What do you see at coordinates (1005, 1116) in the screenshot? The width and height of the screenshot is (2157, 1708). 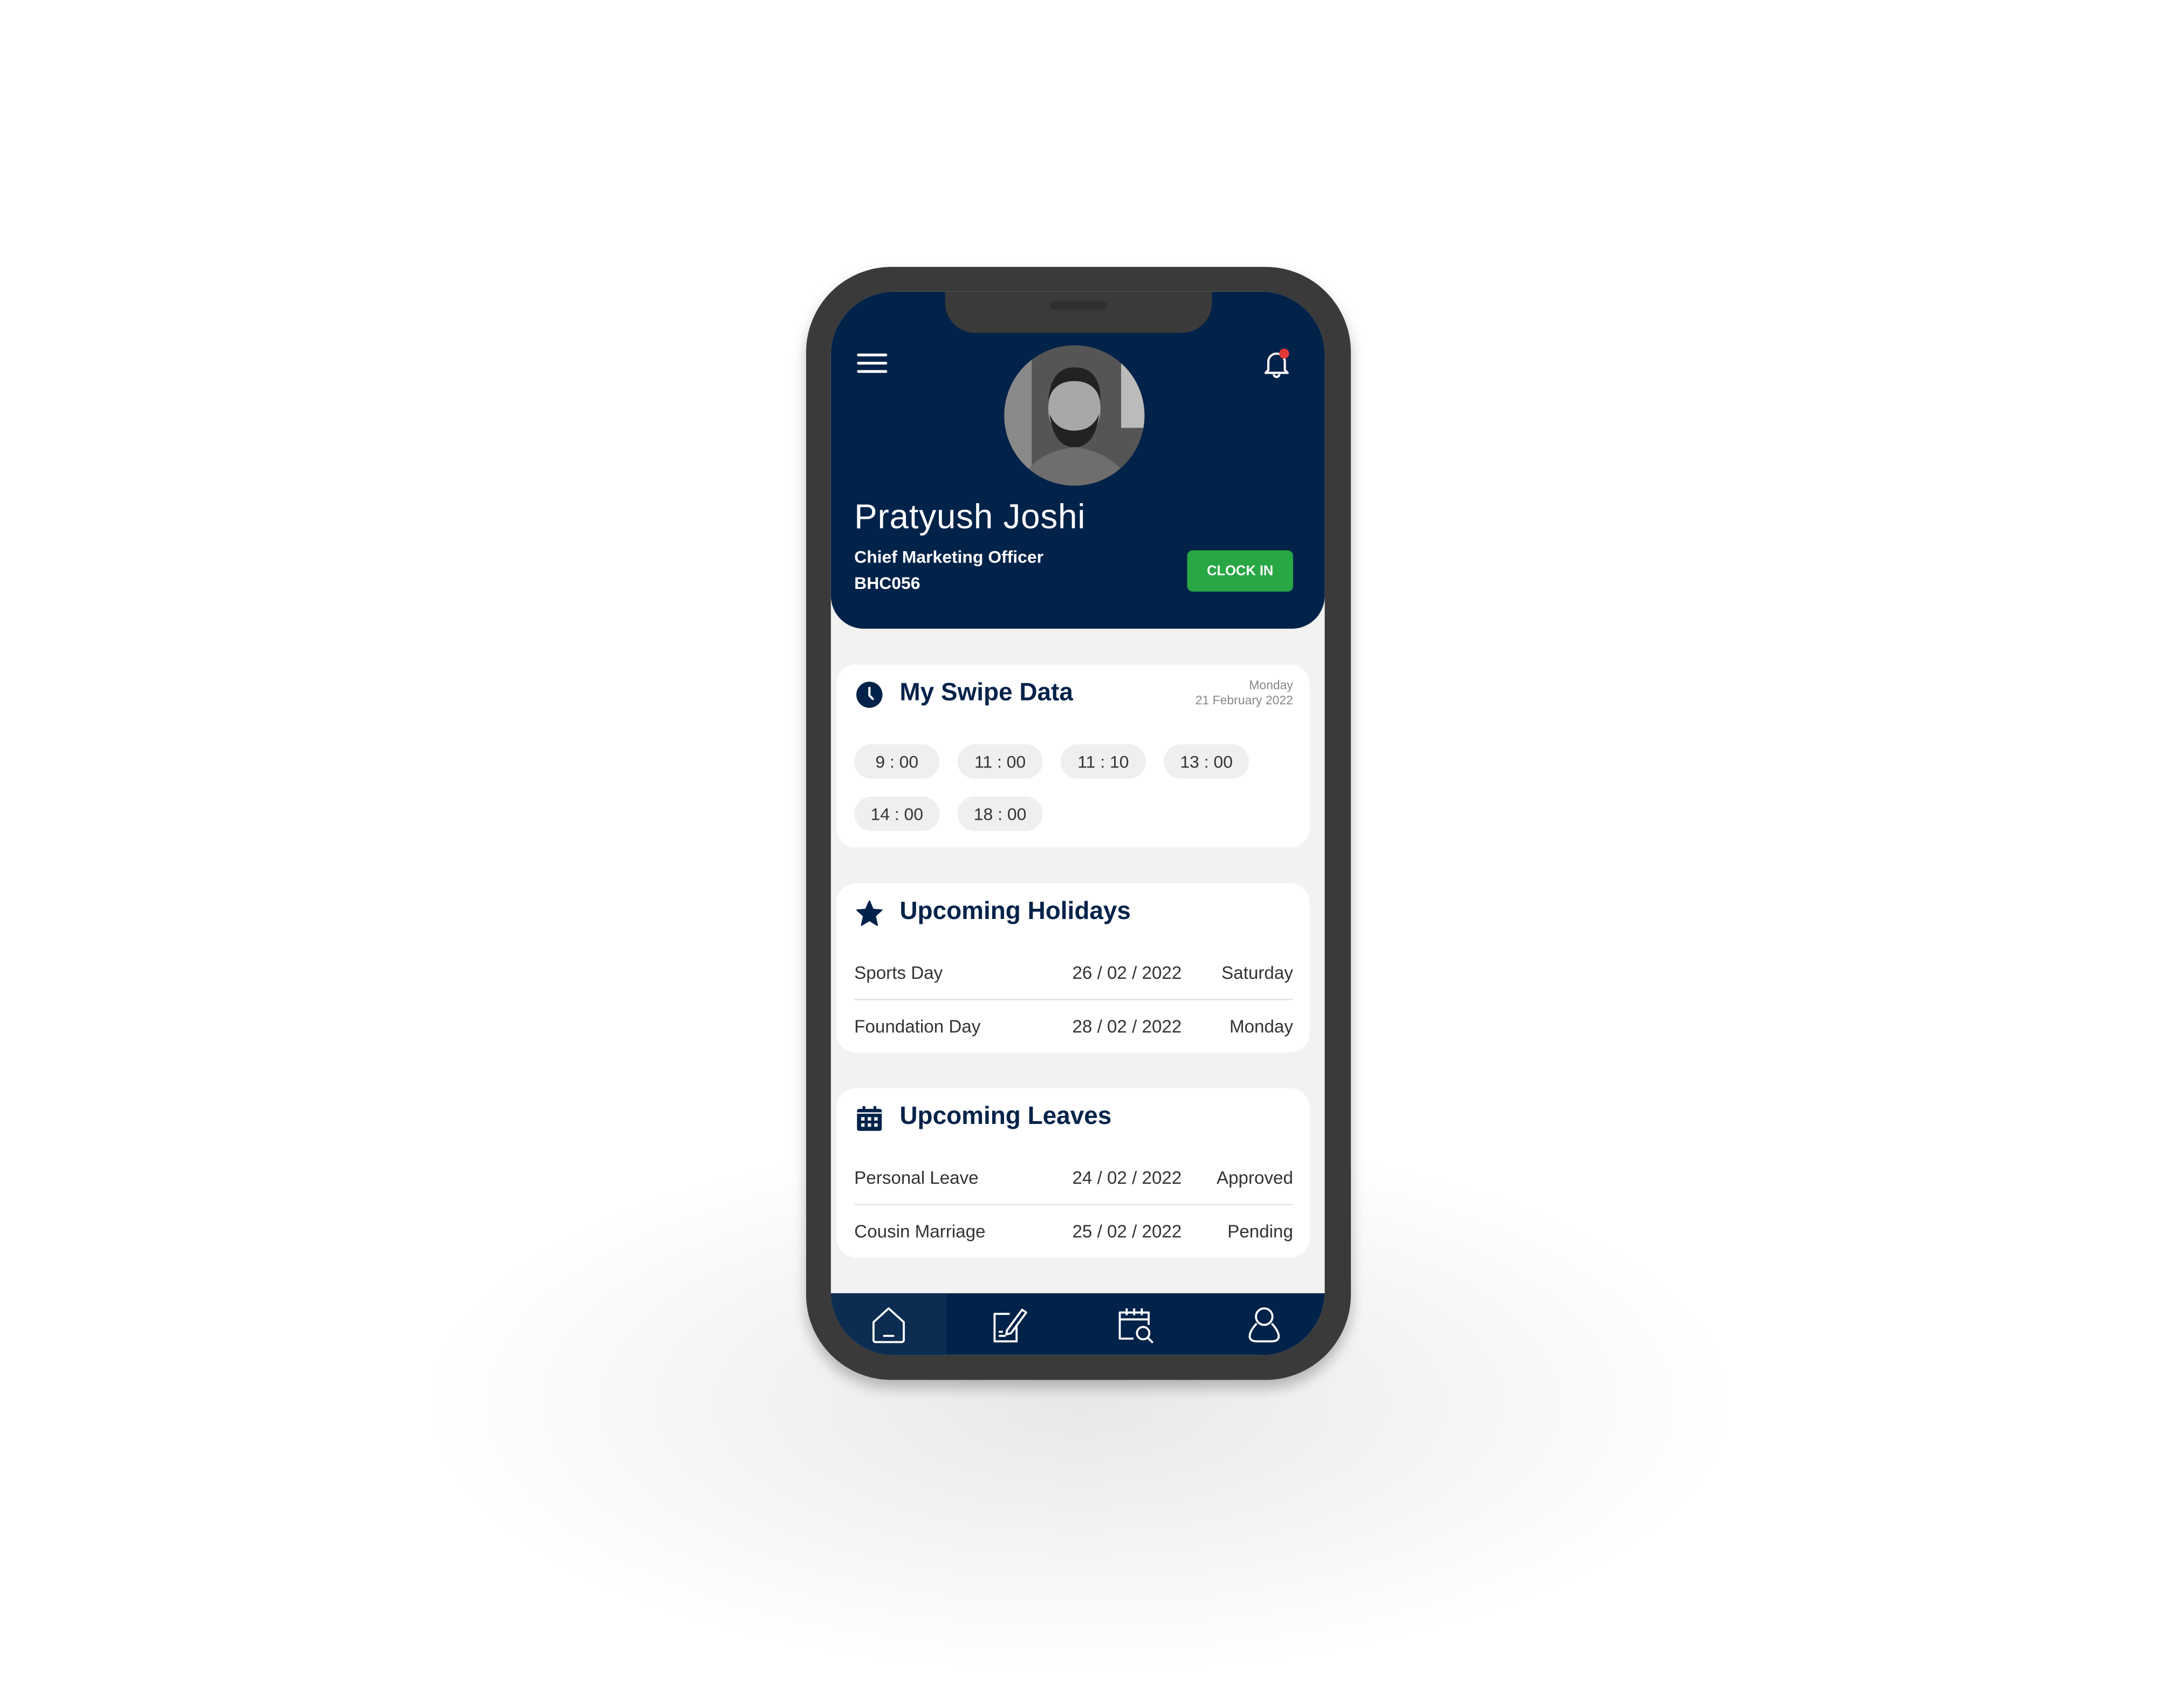 I see `leaves-title: Upcoming Leaves` at bounding box center [1005, 1116].